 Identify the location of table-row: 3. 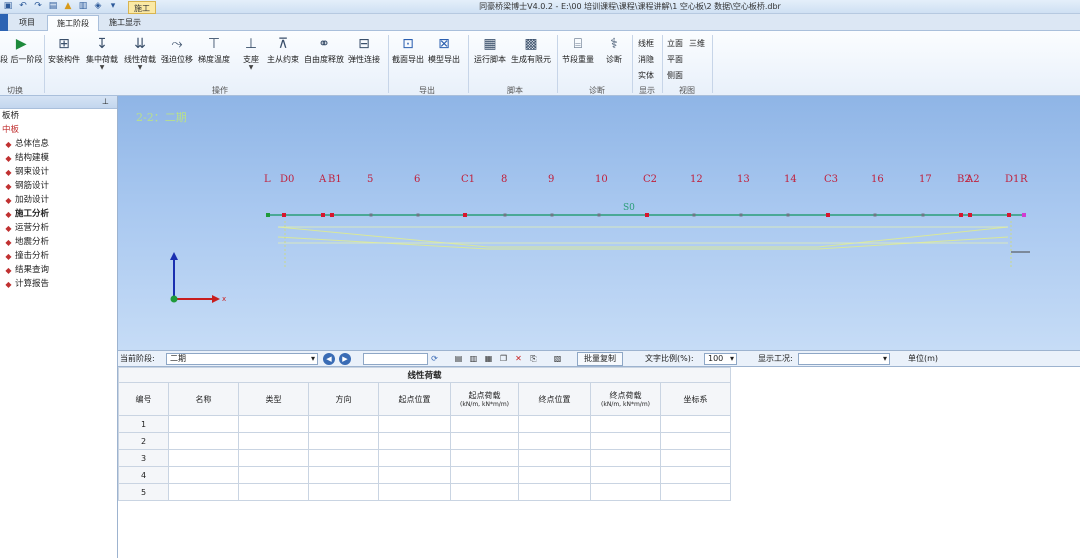
(424, 458).